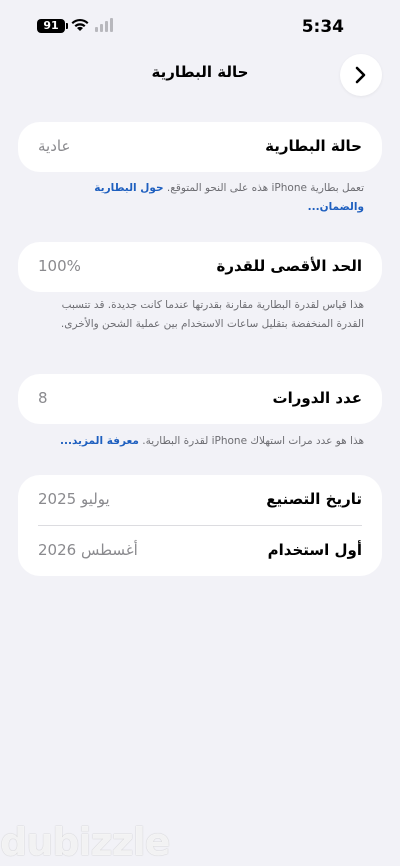 The height and width of the screenshot is (866, 400). What do you see at coordinates (317, 398) in the screenshot?
I see `cycle-count-label: عدد الدورات` at bounding box center [317, 398].